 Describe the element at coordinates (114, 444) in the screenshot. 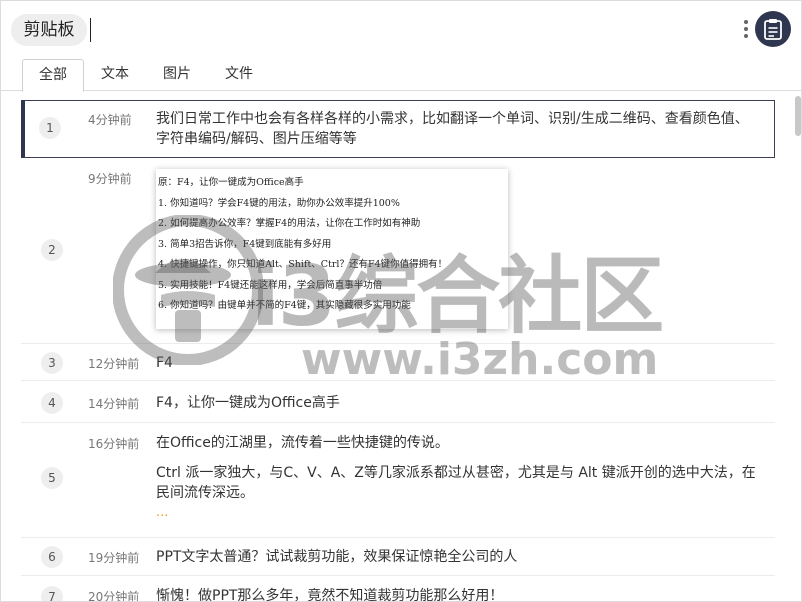

I see `item-time: 16分钟前` at that location.